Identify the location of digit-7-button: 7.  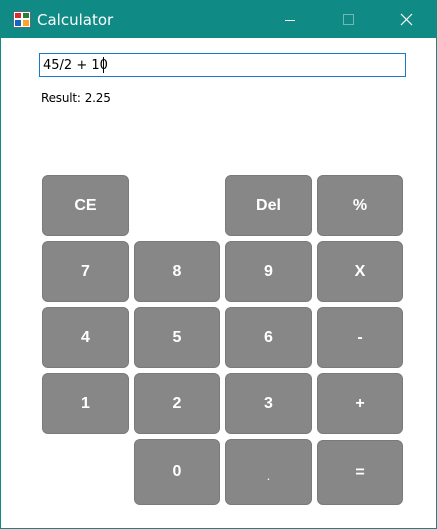
(85, 271).